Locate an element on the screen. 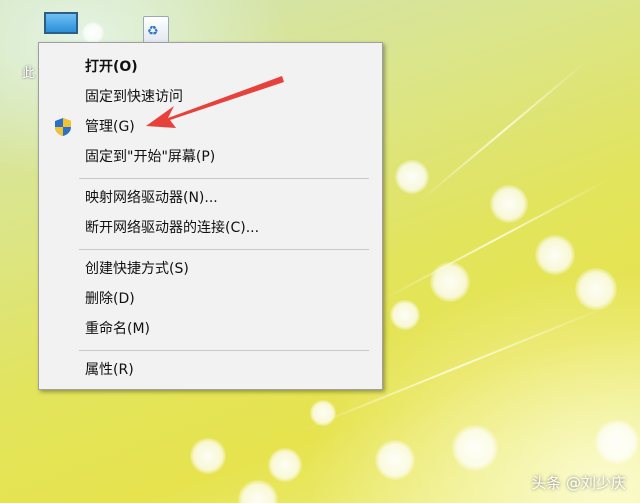 This screenshot has width=640, height=503. menu-item-pin-quick-access: 固定到快速访问 is located at coordinates (210, 97).